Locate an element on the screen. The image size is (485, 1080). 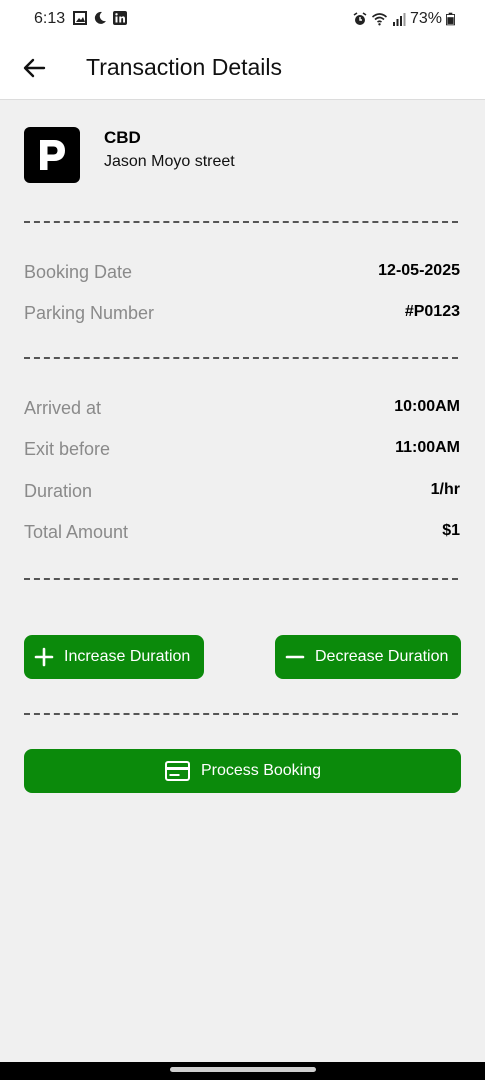
exit-before-label: Exit before is located at coordinates (67, 449).